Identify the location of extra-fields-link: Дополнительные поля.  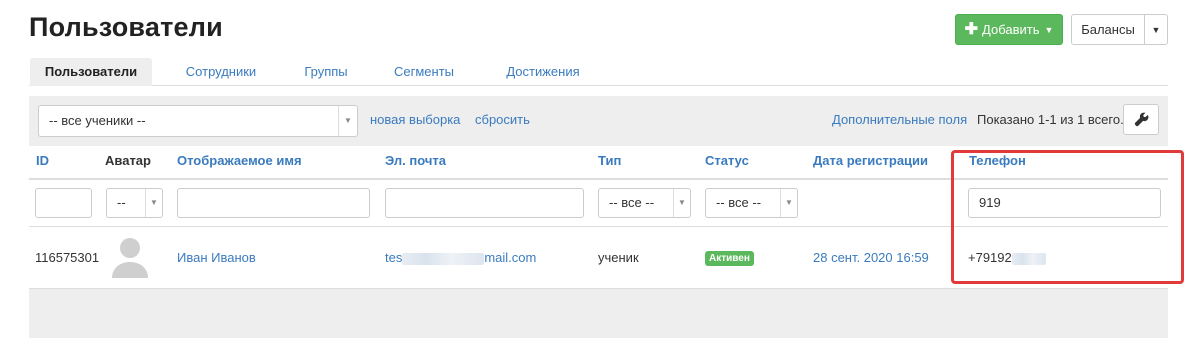
(899, 119).